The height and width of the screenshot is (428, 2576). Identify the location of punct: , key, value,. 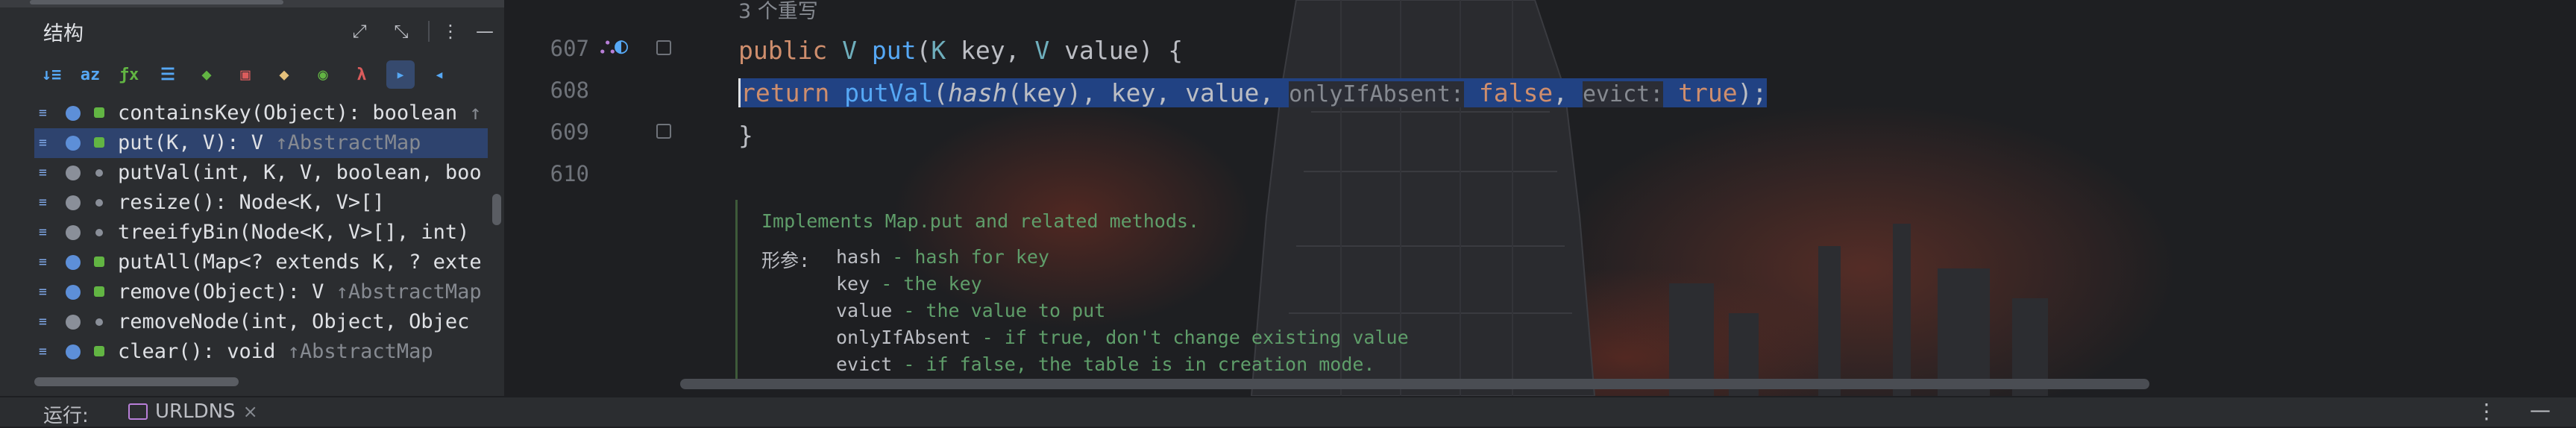
(1185, 93).